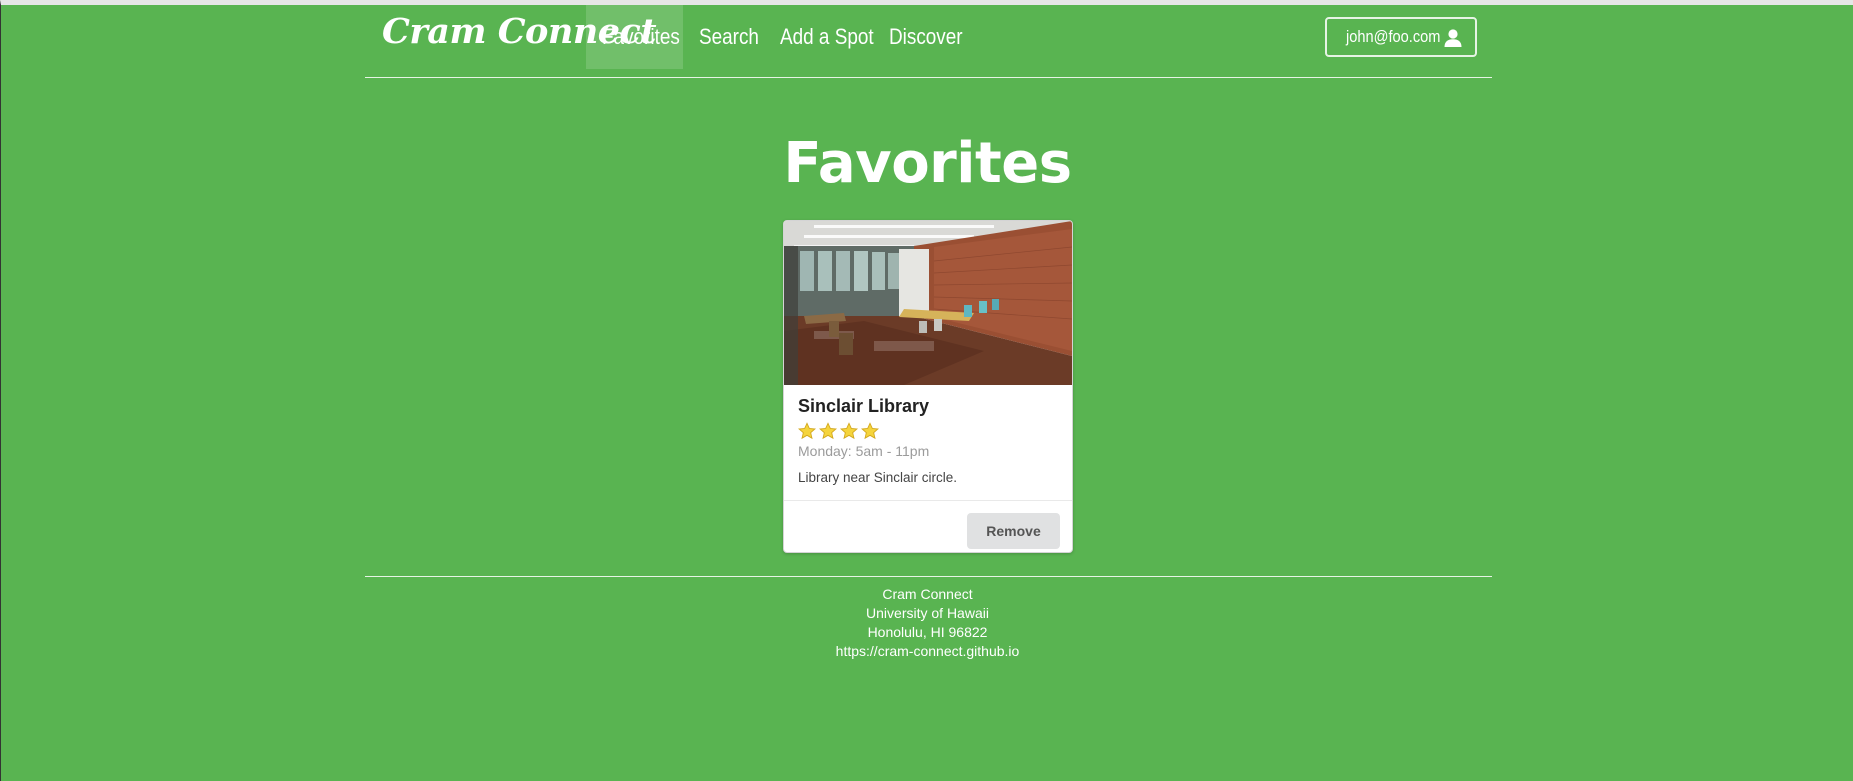 The height and width of the screenshot is (781, 1853). Describe the element at coordinates (927, 163) in the screenshot. I see `page-title: Favorites` at that location.